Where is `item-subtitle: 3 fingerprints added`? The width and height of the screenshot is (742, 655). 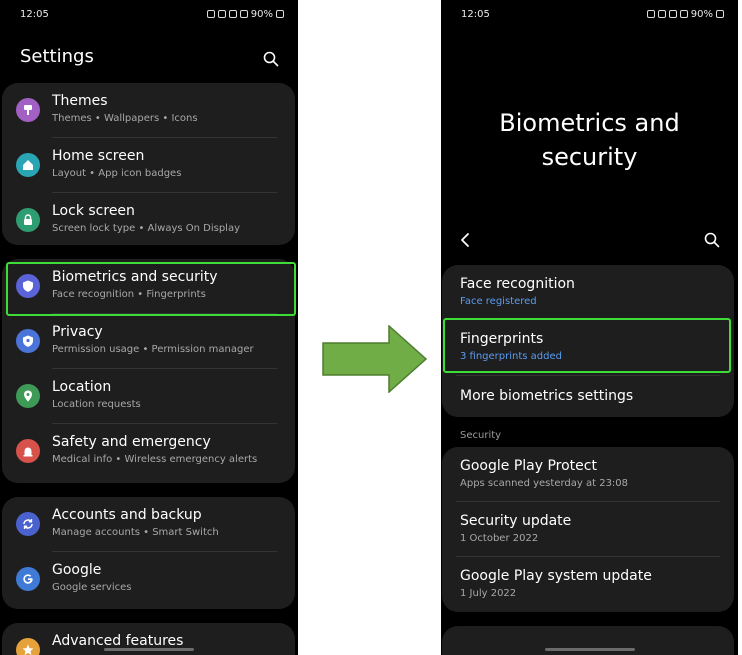 item-subtitle: 3 fingerprints added is located at coordinates (511, 356).